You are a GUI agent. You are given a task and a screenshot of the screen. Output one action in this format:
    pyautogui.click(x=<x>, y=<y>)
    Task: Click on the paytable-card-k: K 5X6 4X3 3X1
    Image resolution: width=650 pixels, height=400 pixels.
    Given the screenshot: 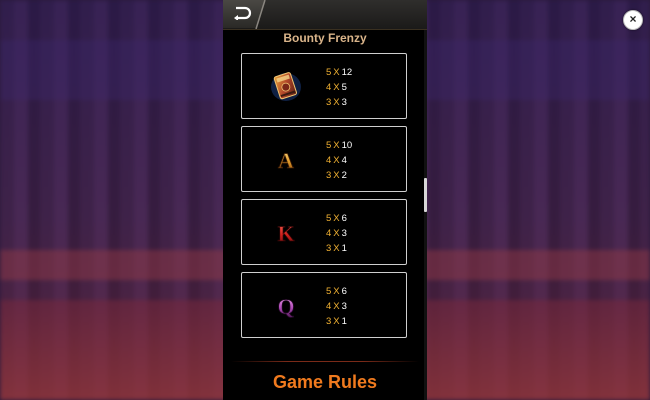 What is the action you would take?
    pyautogui.click(x=324, y=232)
    